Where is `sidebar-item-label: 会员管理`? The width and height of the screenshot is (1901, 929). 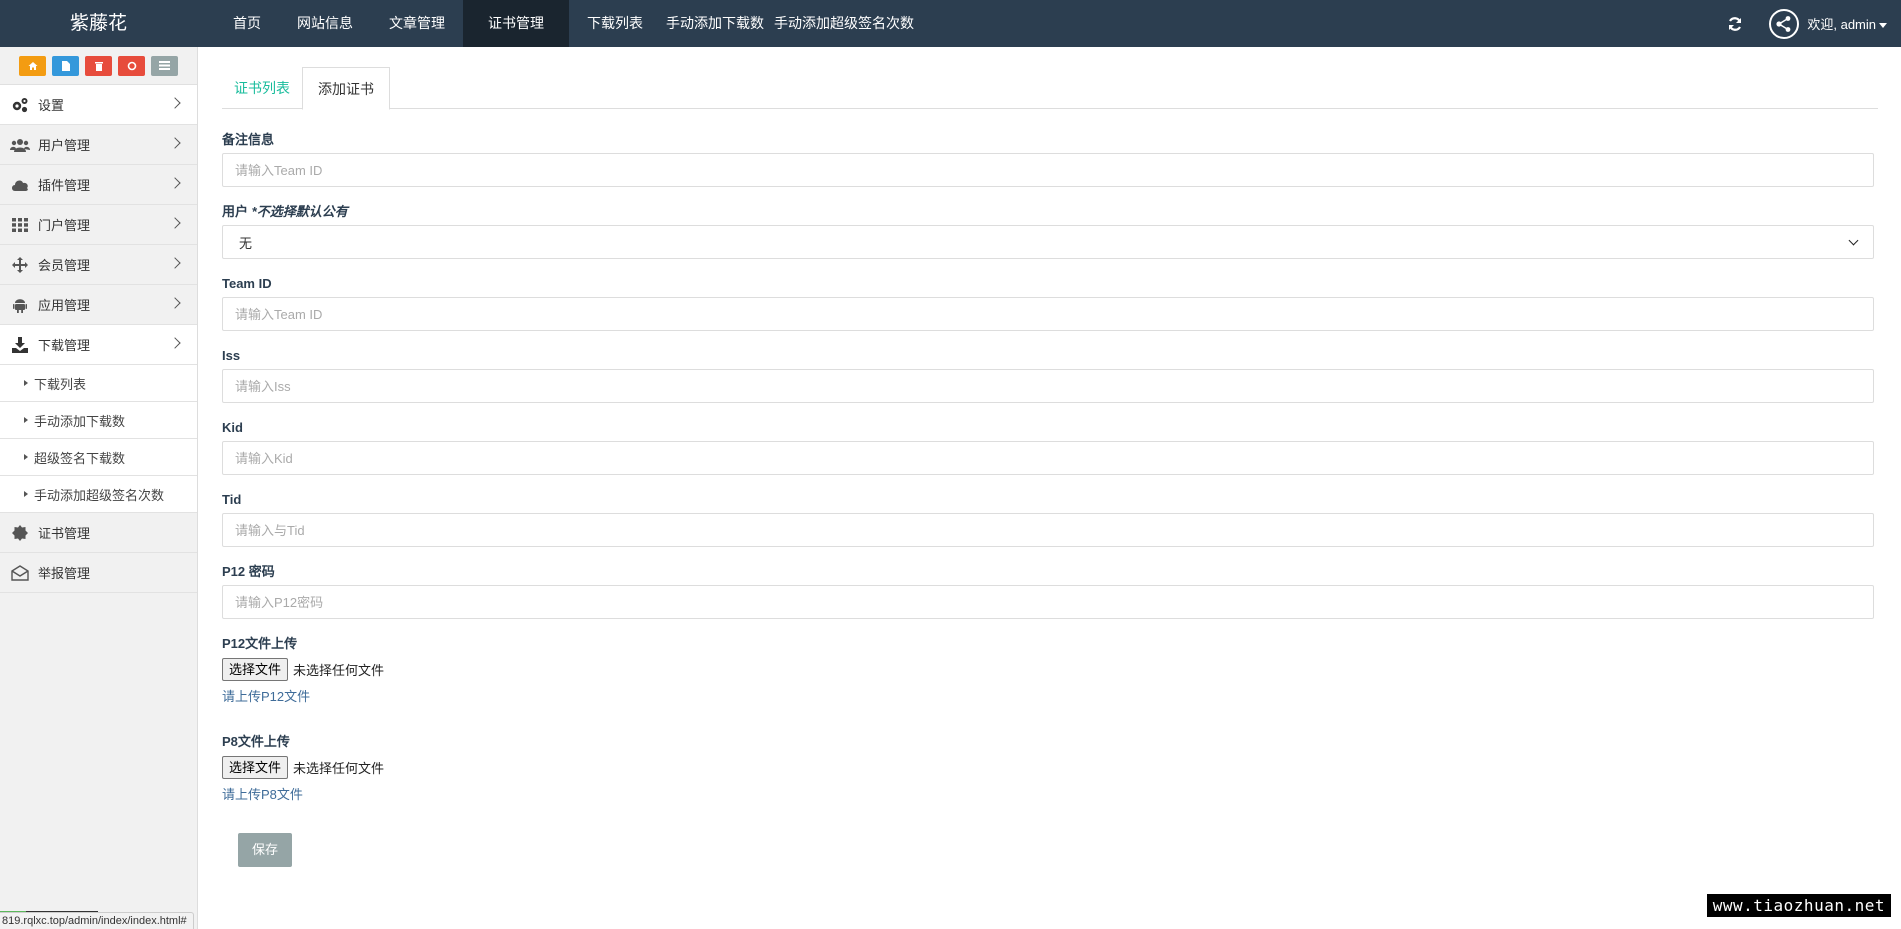 sidebar-item-label: 会员管理 is located at coordinates (64, 265).